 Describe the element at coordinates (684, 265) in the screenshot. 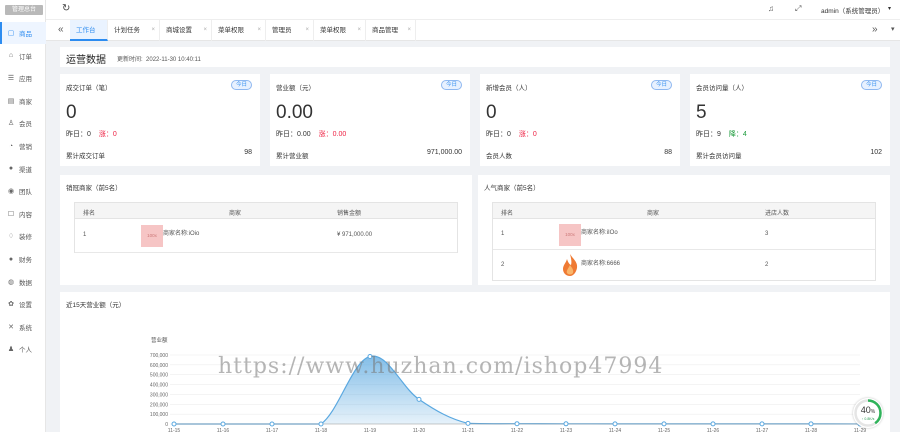

I see `table-row: 2 商家名称:6666 2` at that location.